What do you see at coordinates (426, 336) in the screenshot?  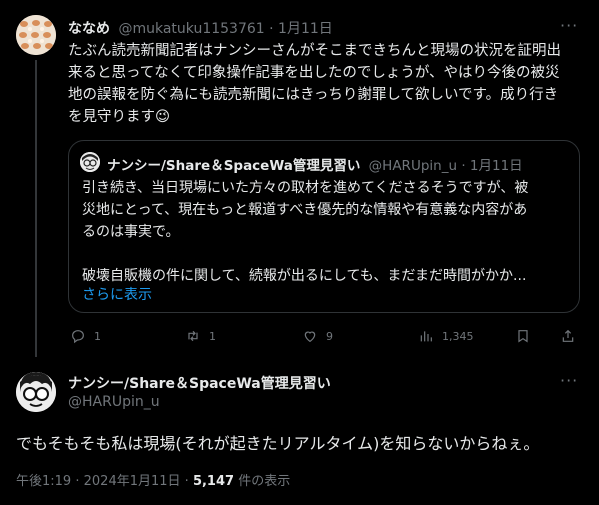 I see `chart-icon` at bounding box center [426, 336].